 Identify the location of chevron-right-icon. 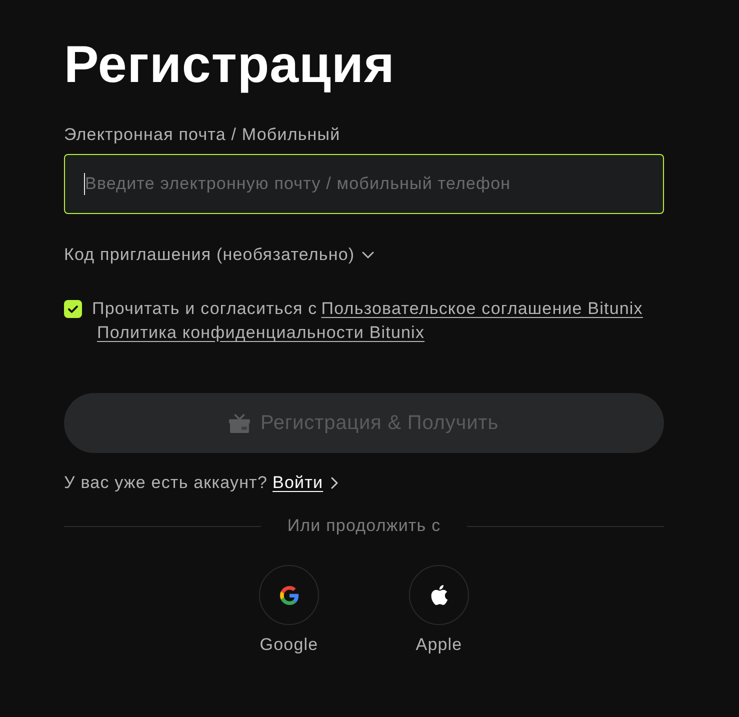
(335, 483).